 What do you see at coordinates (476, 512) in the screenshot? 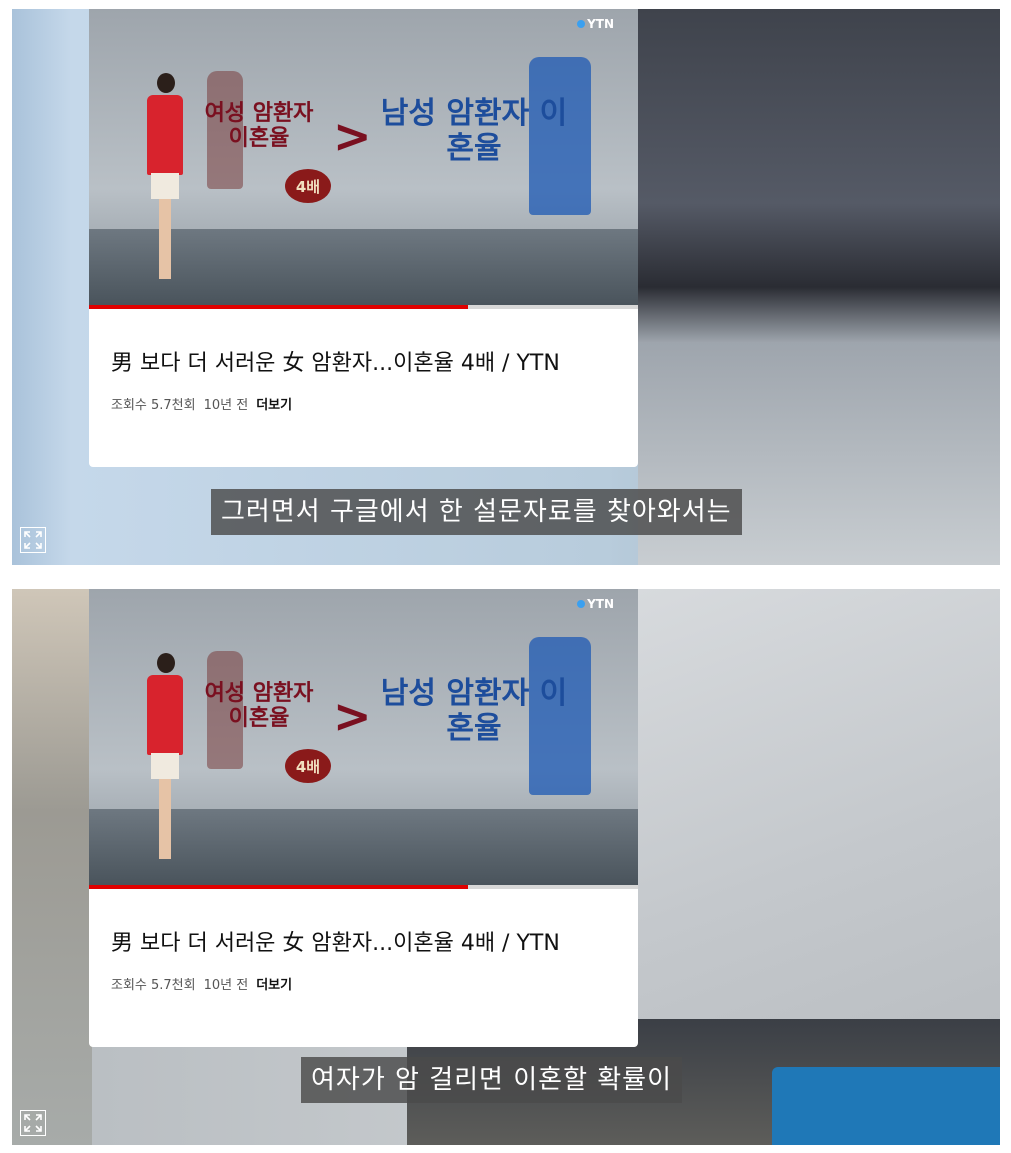
I see `subtitle-caption: 그러면서 구글에서 한 설문자료를 찾아와서는` at bounding box center [476, 512].